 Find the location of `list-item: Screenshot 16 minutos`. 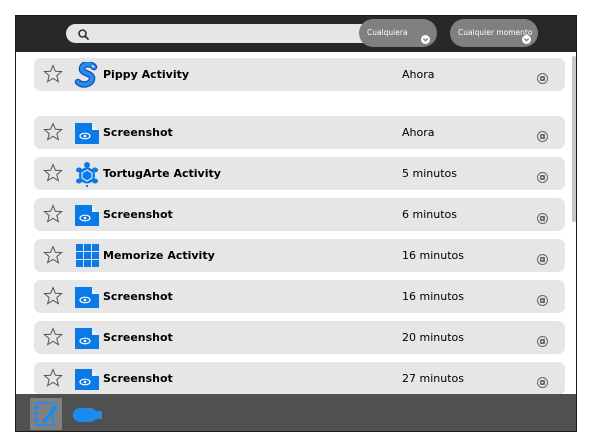

list-item: Screenshot 16 minutos is located at coordinates (299, 296).